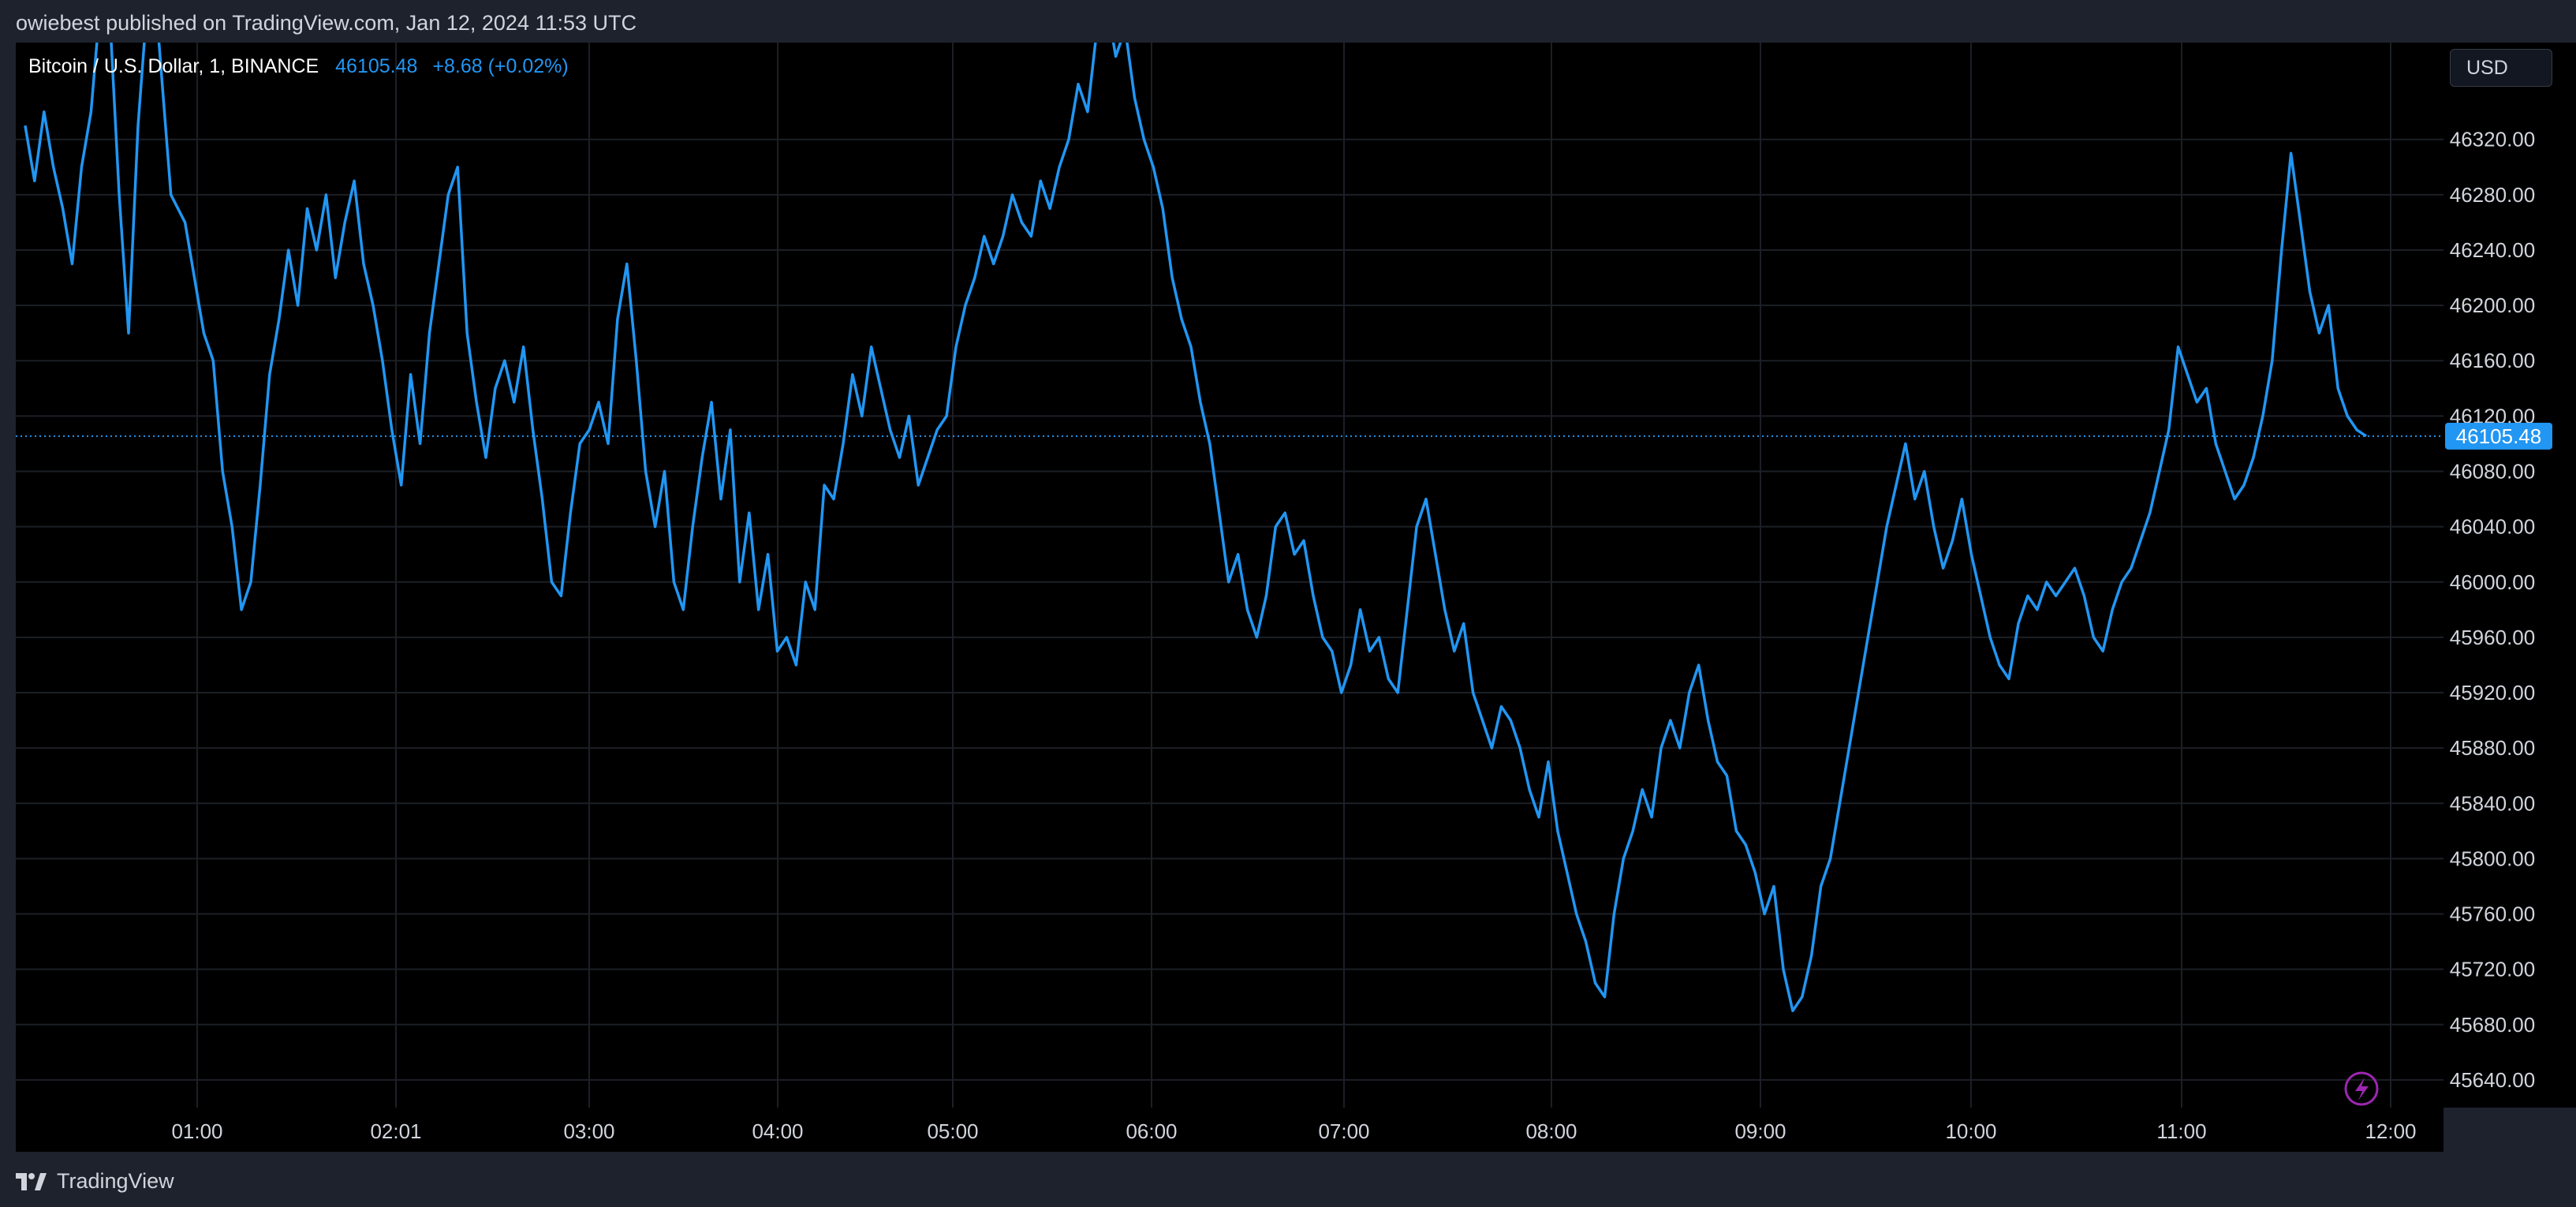  Describe the element at coordinates (1343, 1131) in the screenshot. I see `x-tick-label: 07:00` at that location.